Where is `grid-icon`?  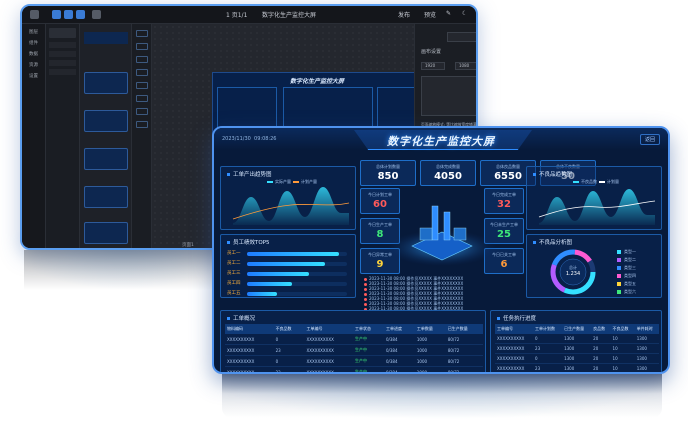 grid-icon is located at coordinates (68, 14).